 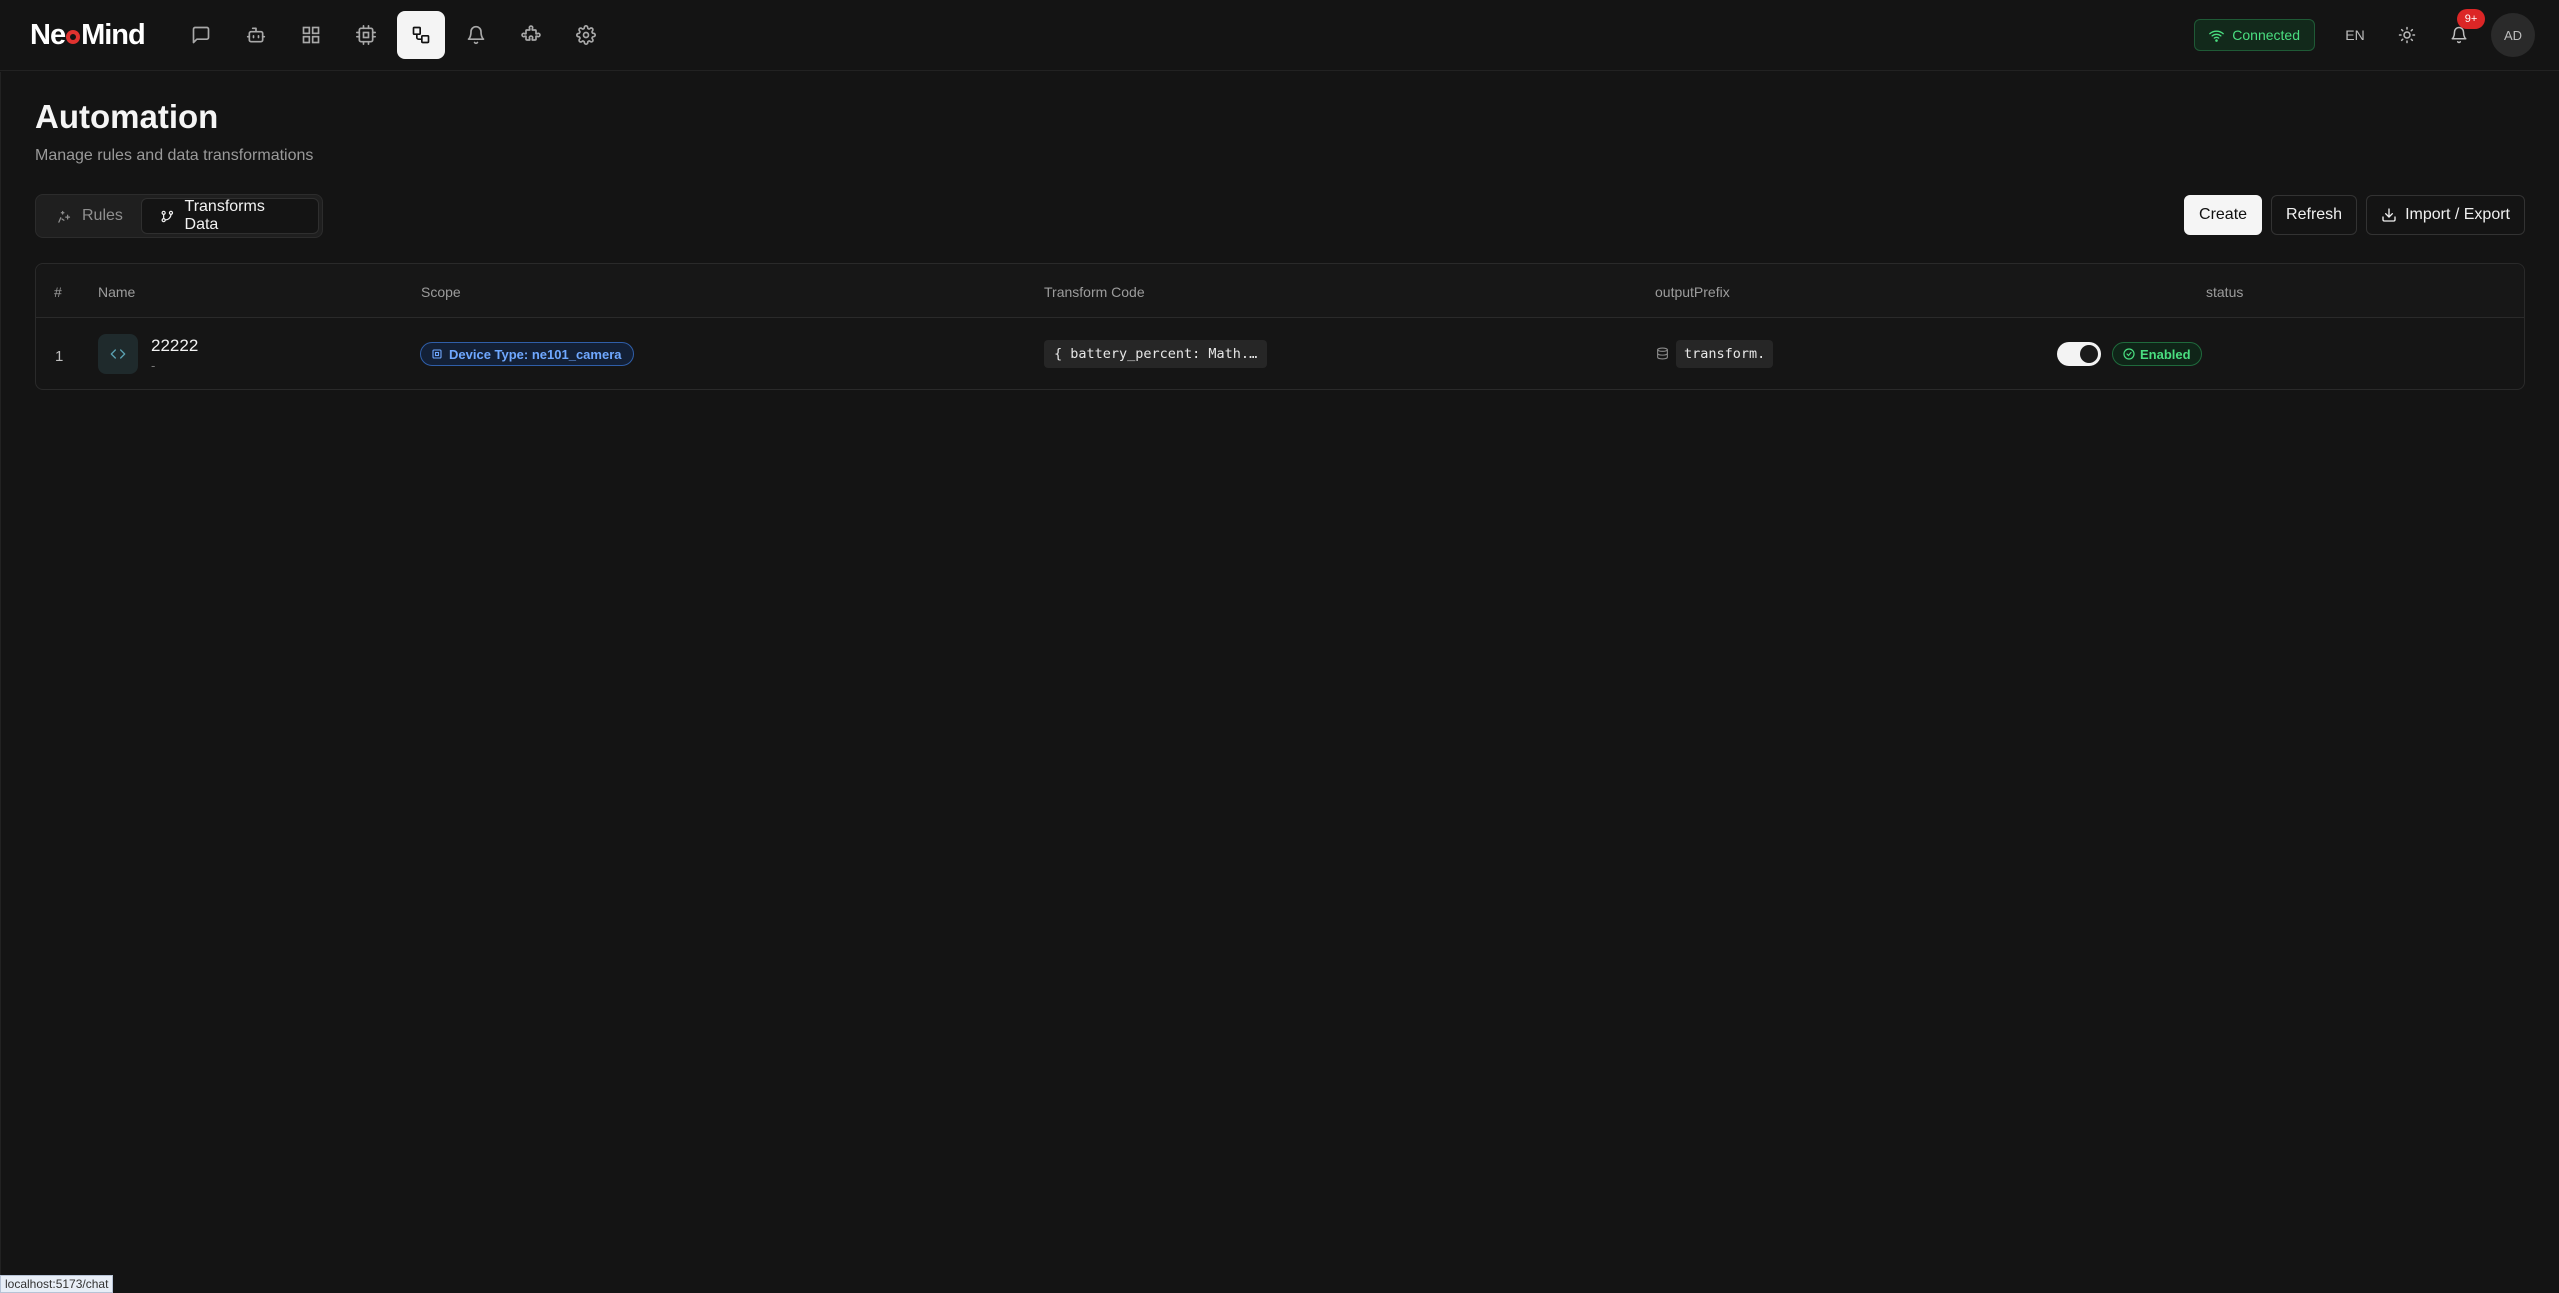 What do you see at coordinates (2457, 214) in the screenshot?
I see `import-export-label: Import / Export` at bounding box center [2457, 214].